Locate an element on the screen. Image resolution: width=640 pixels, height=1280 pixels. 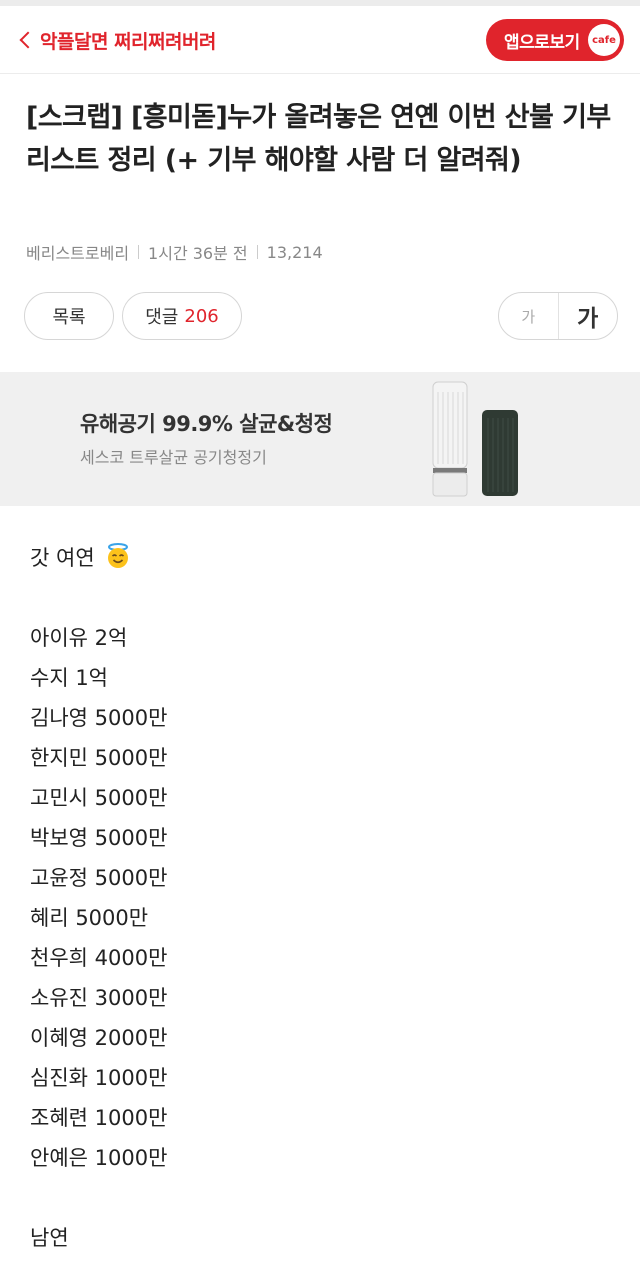
male-section-heading: 남연 is located at coordinates (49, 1238).